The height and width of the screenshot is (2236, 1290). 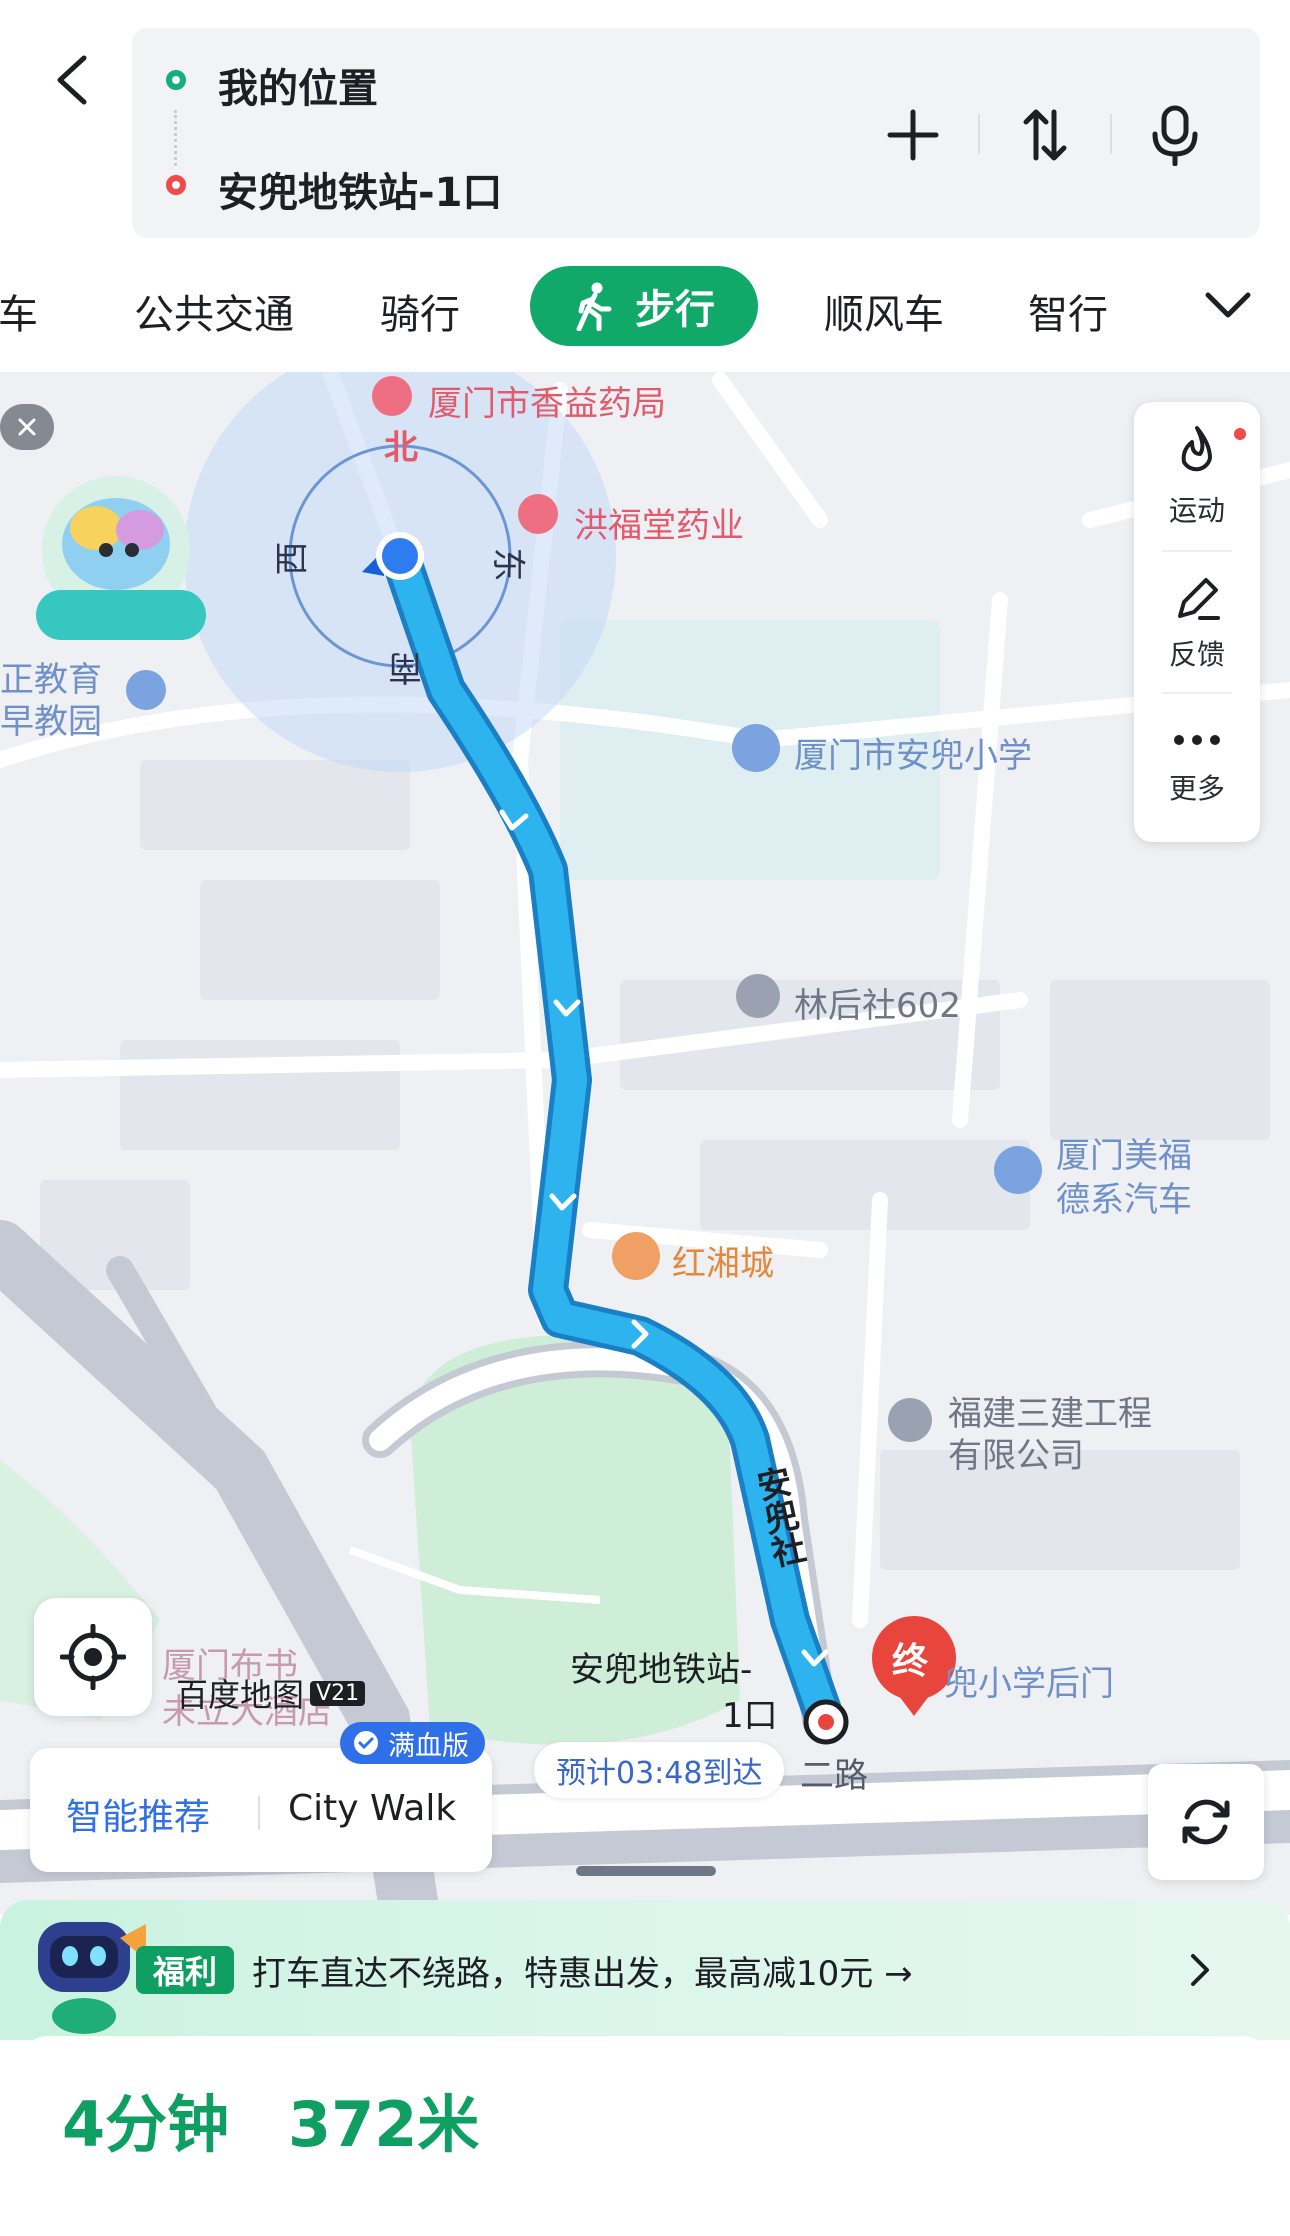 What do you see at coordinates (298, 85) in the screenshot?
I see `origin-field: 我的位置` at bounding box center [298, 85].